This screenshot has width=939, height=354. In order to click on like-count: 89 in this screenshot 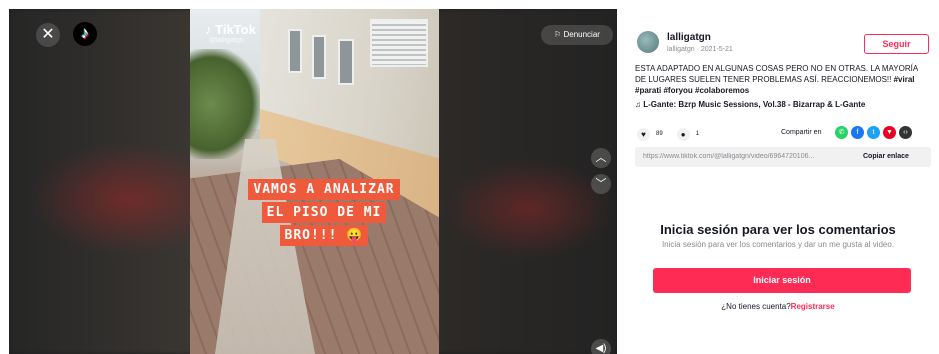, I will do `click(659, 134)`.